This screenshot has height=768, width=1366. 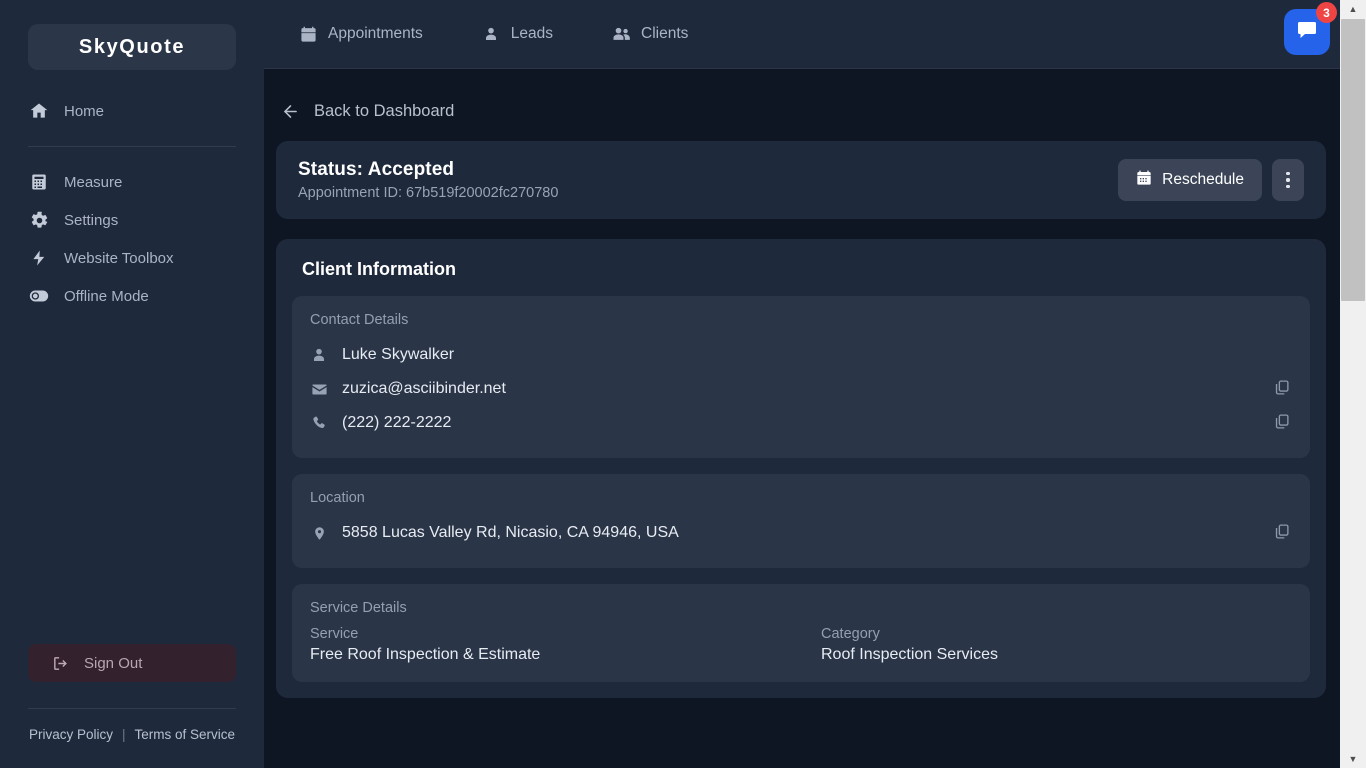 I want to click on map-pin-icon, so click(x=319, y=533).